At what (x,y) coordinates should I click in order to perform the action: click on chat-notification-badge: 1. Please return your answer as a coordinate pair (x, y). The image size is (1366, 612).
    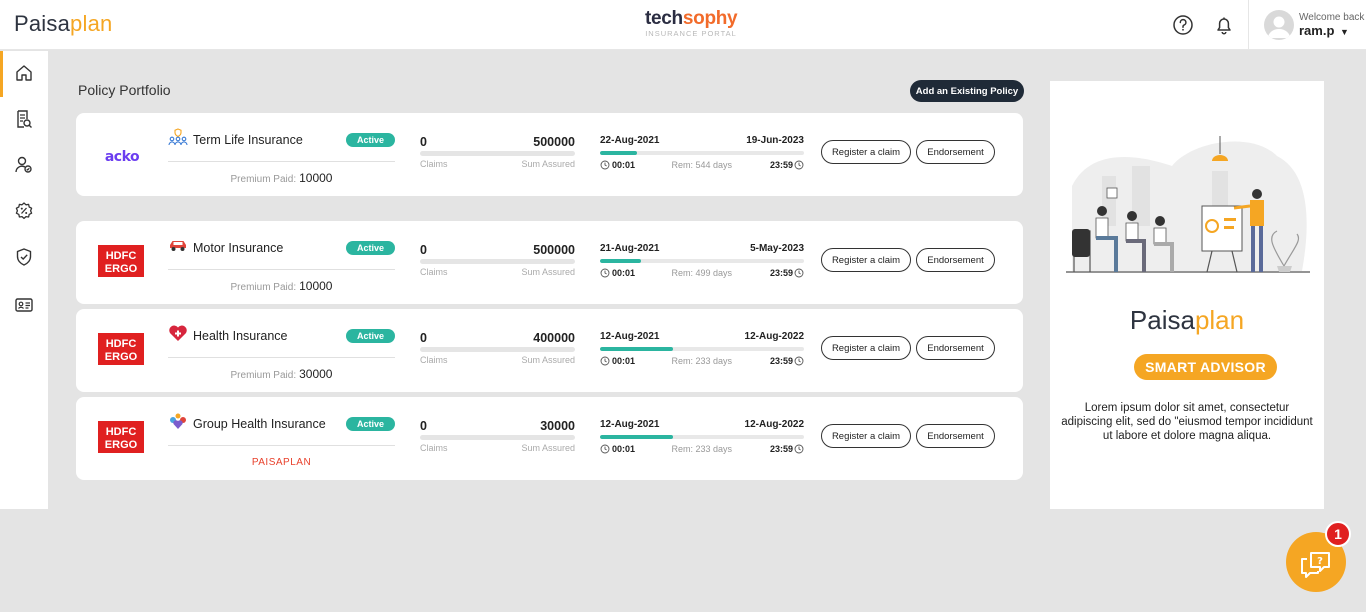
    Looking at the image, I should click on (1338, 534).